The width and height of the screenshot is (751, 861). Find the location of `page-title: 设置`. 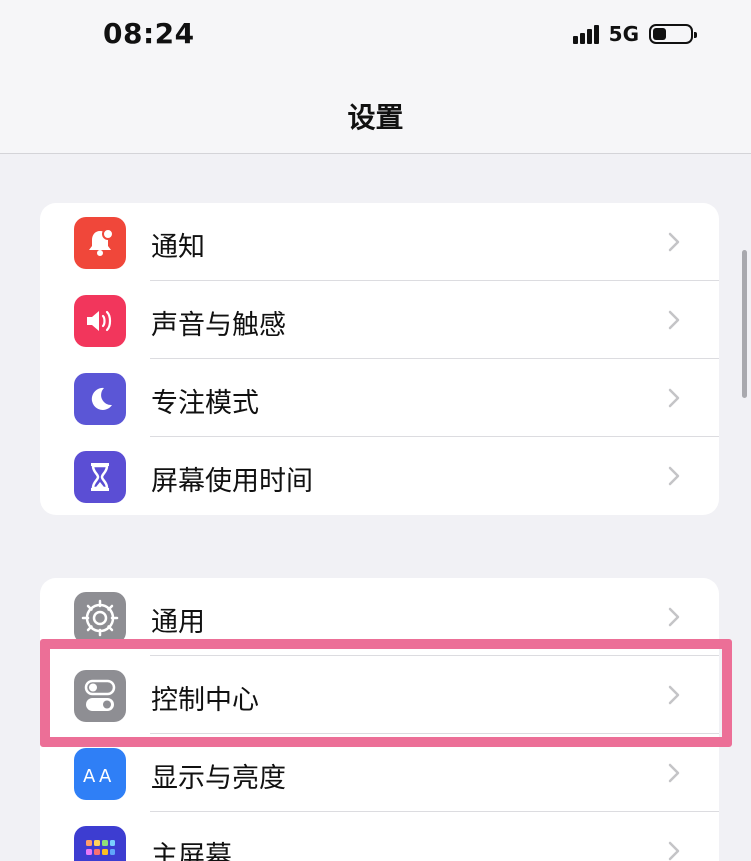

page-title: 设置 is located at coordinates (375, 117).